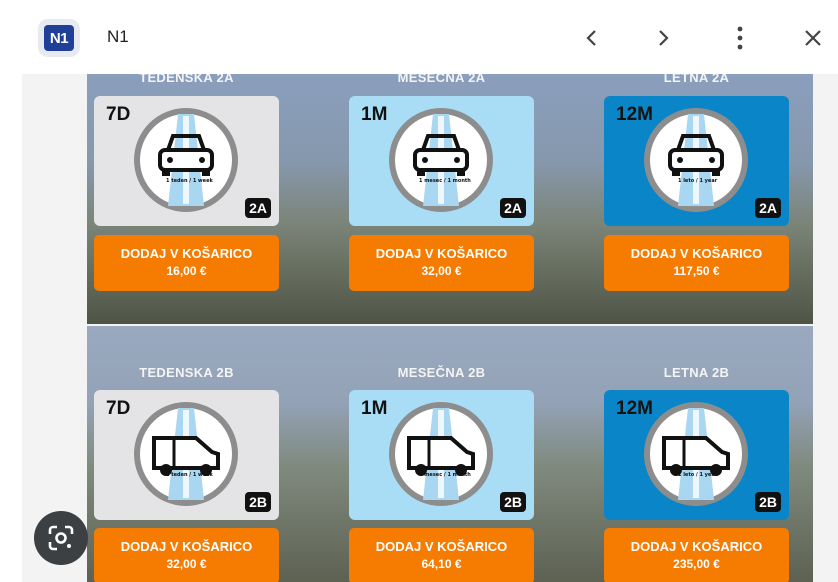  I want to click on forward-button, so click(663, 38).